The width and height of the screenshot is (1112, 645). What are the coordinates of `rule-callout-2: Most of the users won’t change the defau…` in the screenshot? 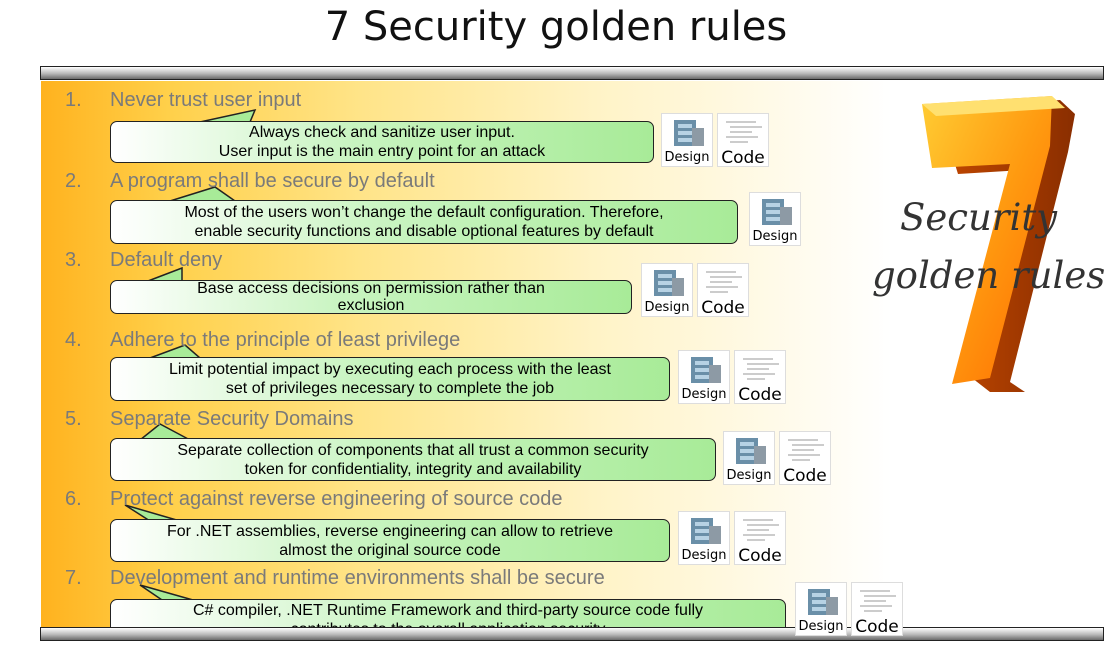 It's located at (424, 222).